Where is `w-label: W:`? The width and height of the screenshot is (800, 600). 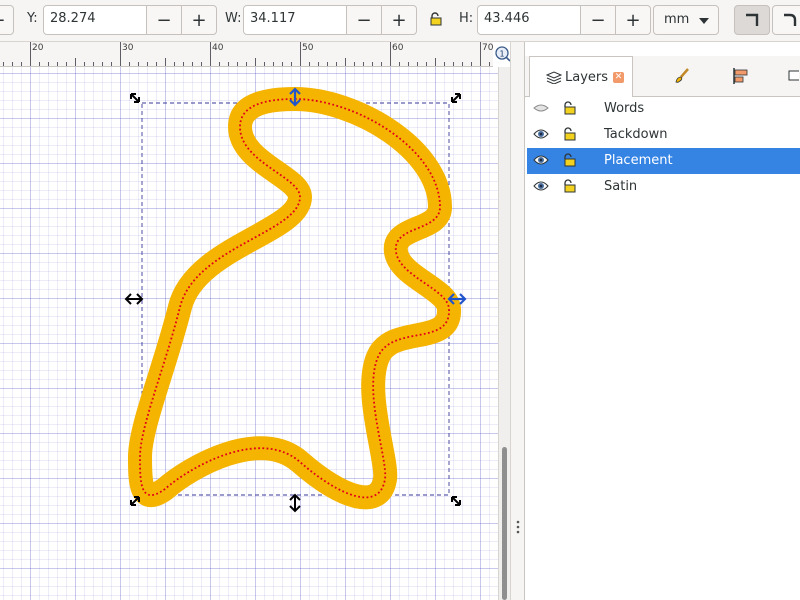 w-label: W: is located at coordinates (233, 18).